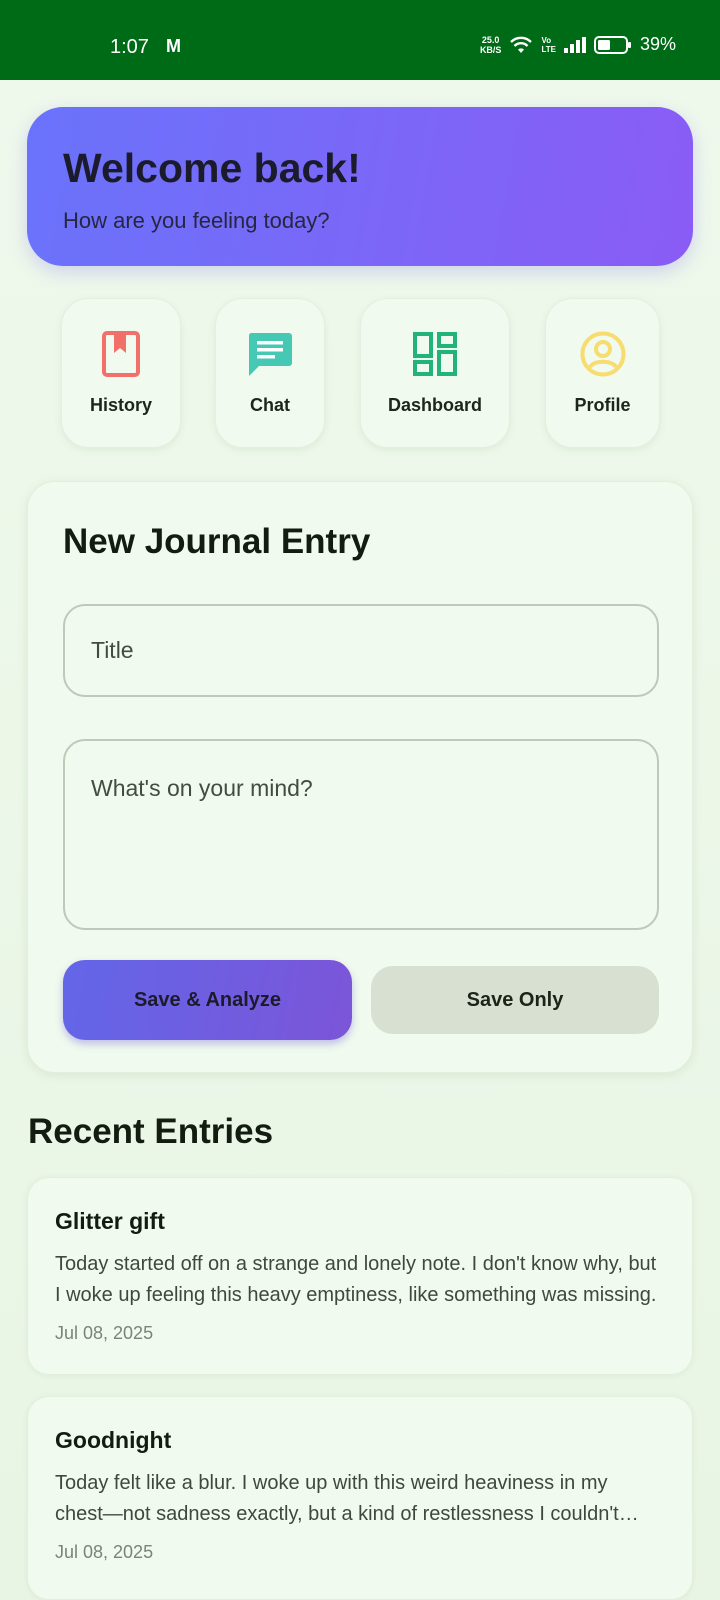 This screenshot has width=720, height=1600. I want to click on network-speed-value: 25.0, so click(490, 39).